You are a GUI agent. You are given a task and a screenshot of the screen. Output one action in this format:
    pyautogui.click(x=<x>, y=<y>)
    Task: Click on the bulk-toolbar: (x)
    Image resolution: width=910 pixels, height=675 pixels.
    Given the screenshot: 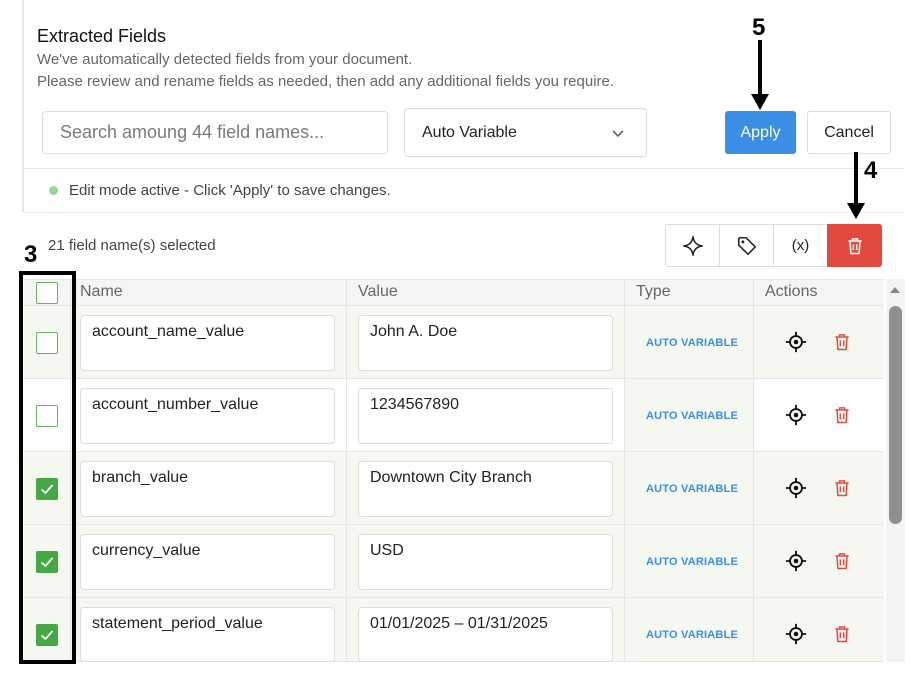 What is the action you would take?
    pyautogui.click(x=773, y=245)
    